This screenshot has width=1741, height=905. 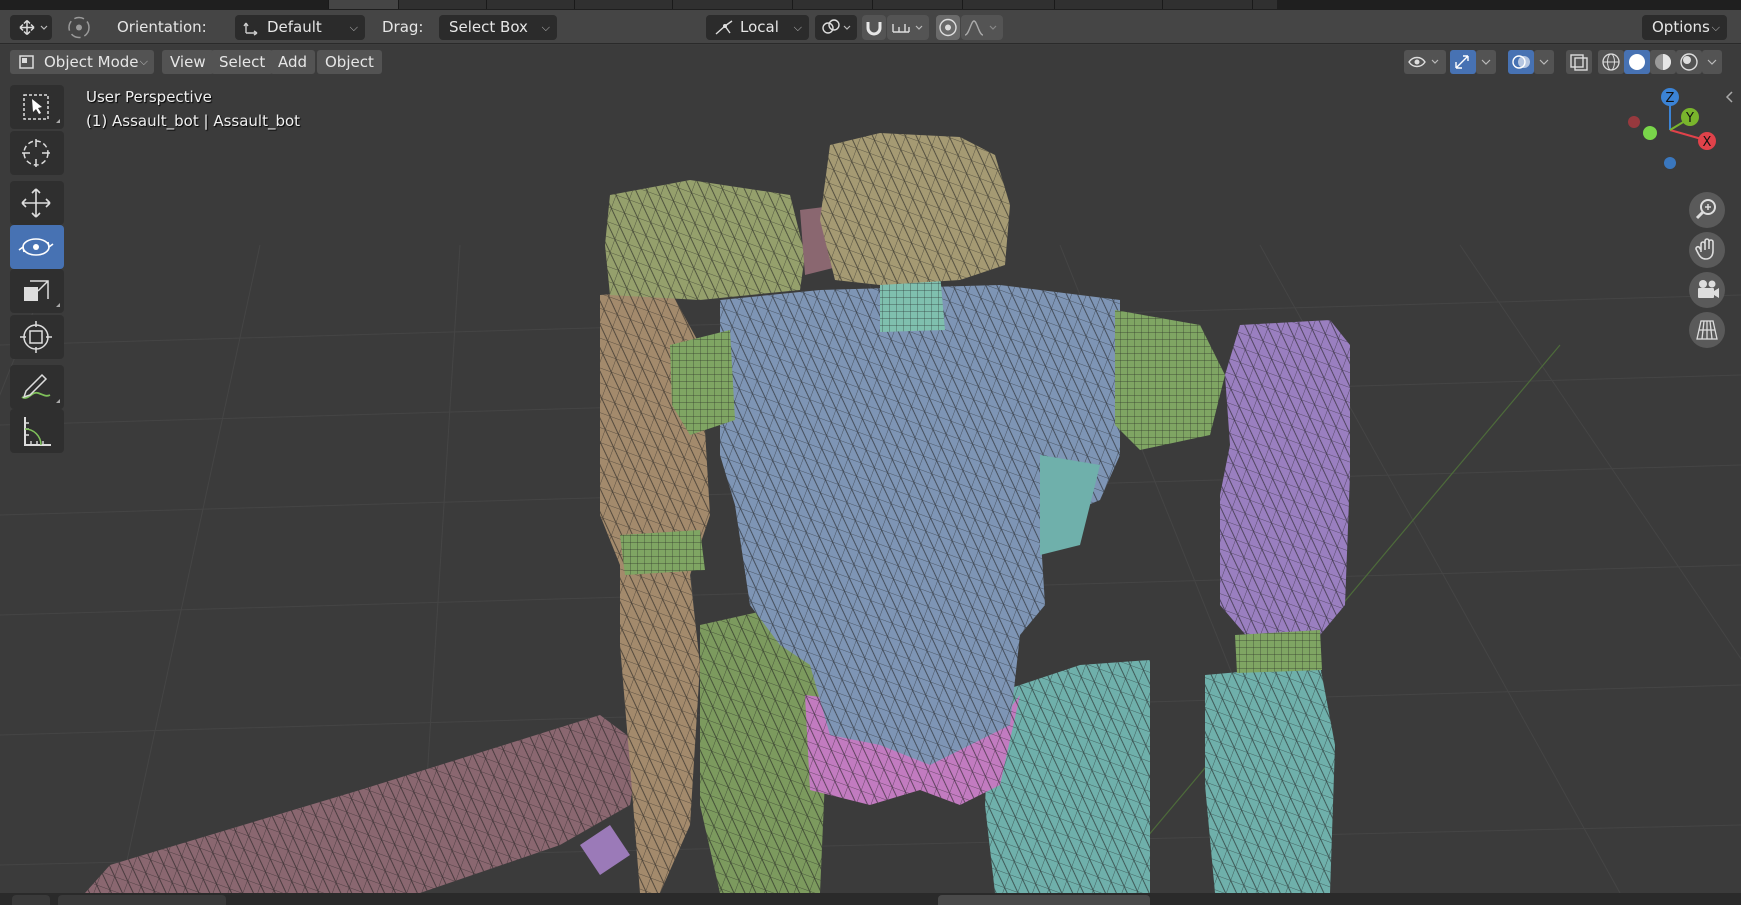 What do you see at coordinates (1544, 62) in the screenshot?
I see `overlays-dropdown` at bounding box center [1544, 62].